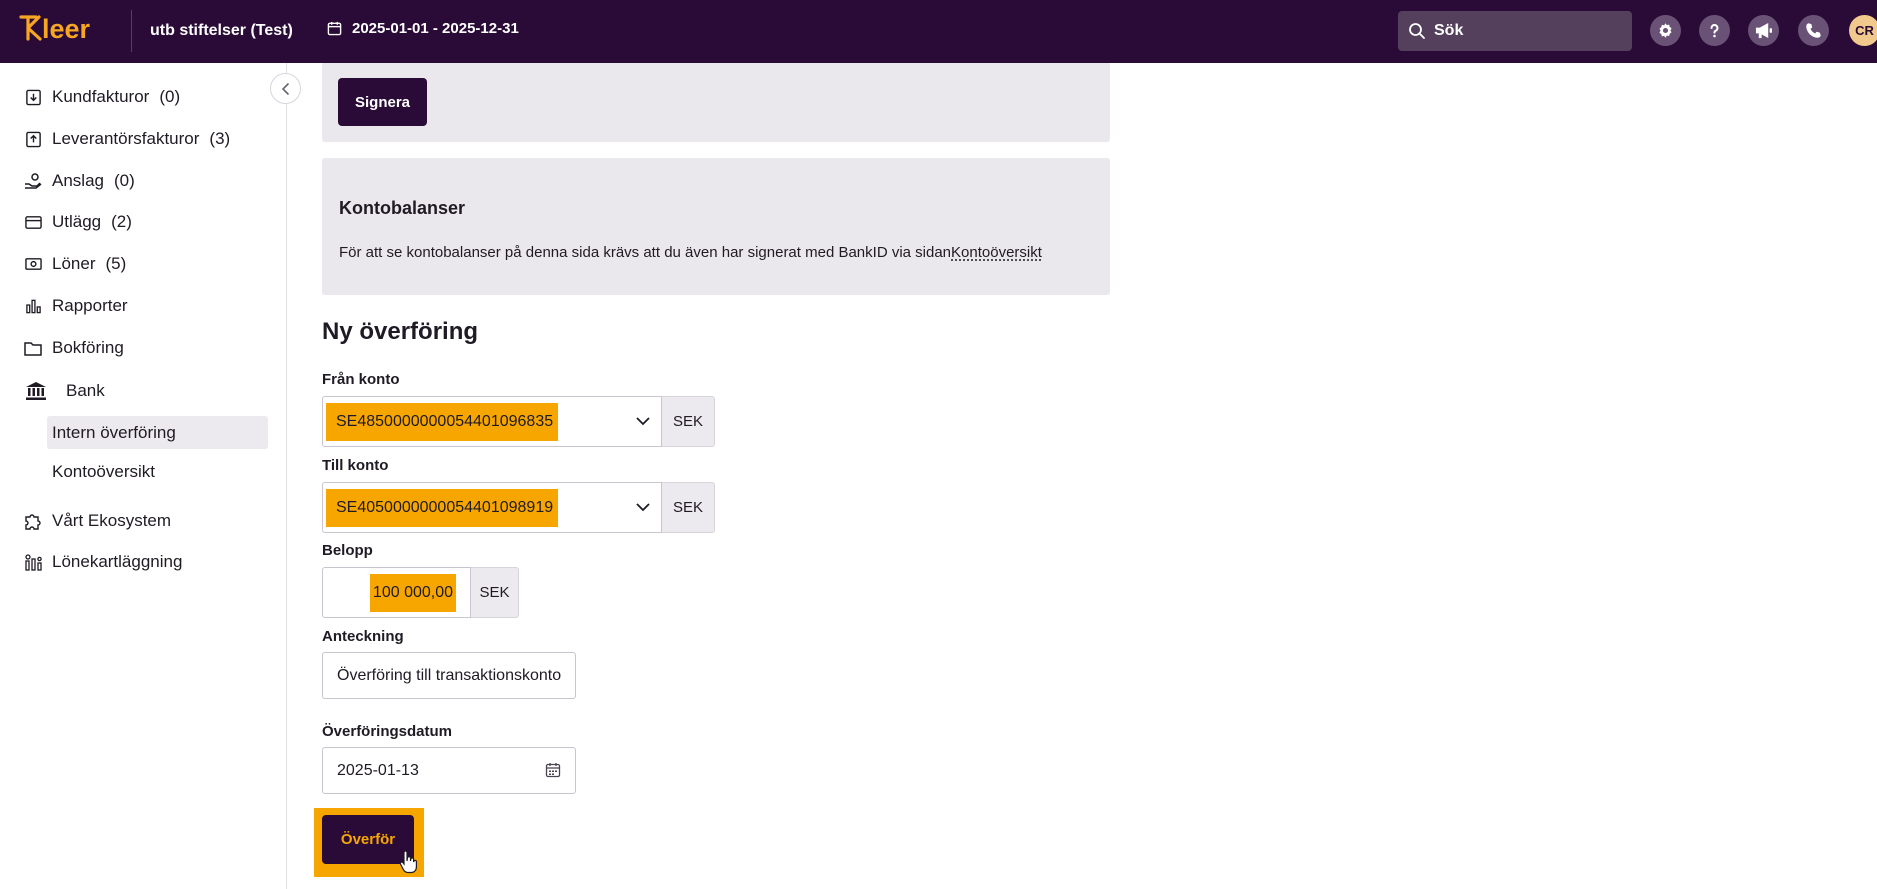 The image size is (1877, 889). I want to click on sidebar-item-label: Kundfakturor, so click(101, 96).